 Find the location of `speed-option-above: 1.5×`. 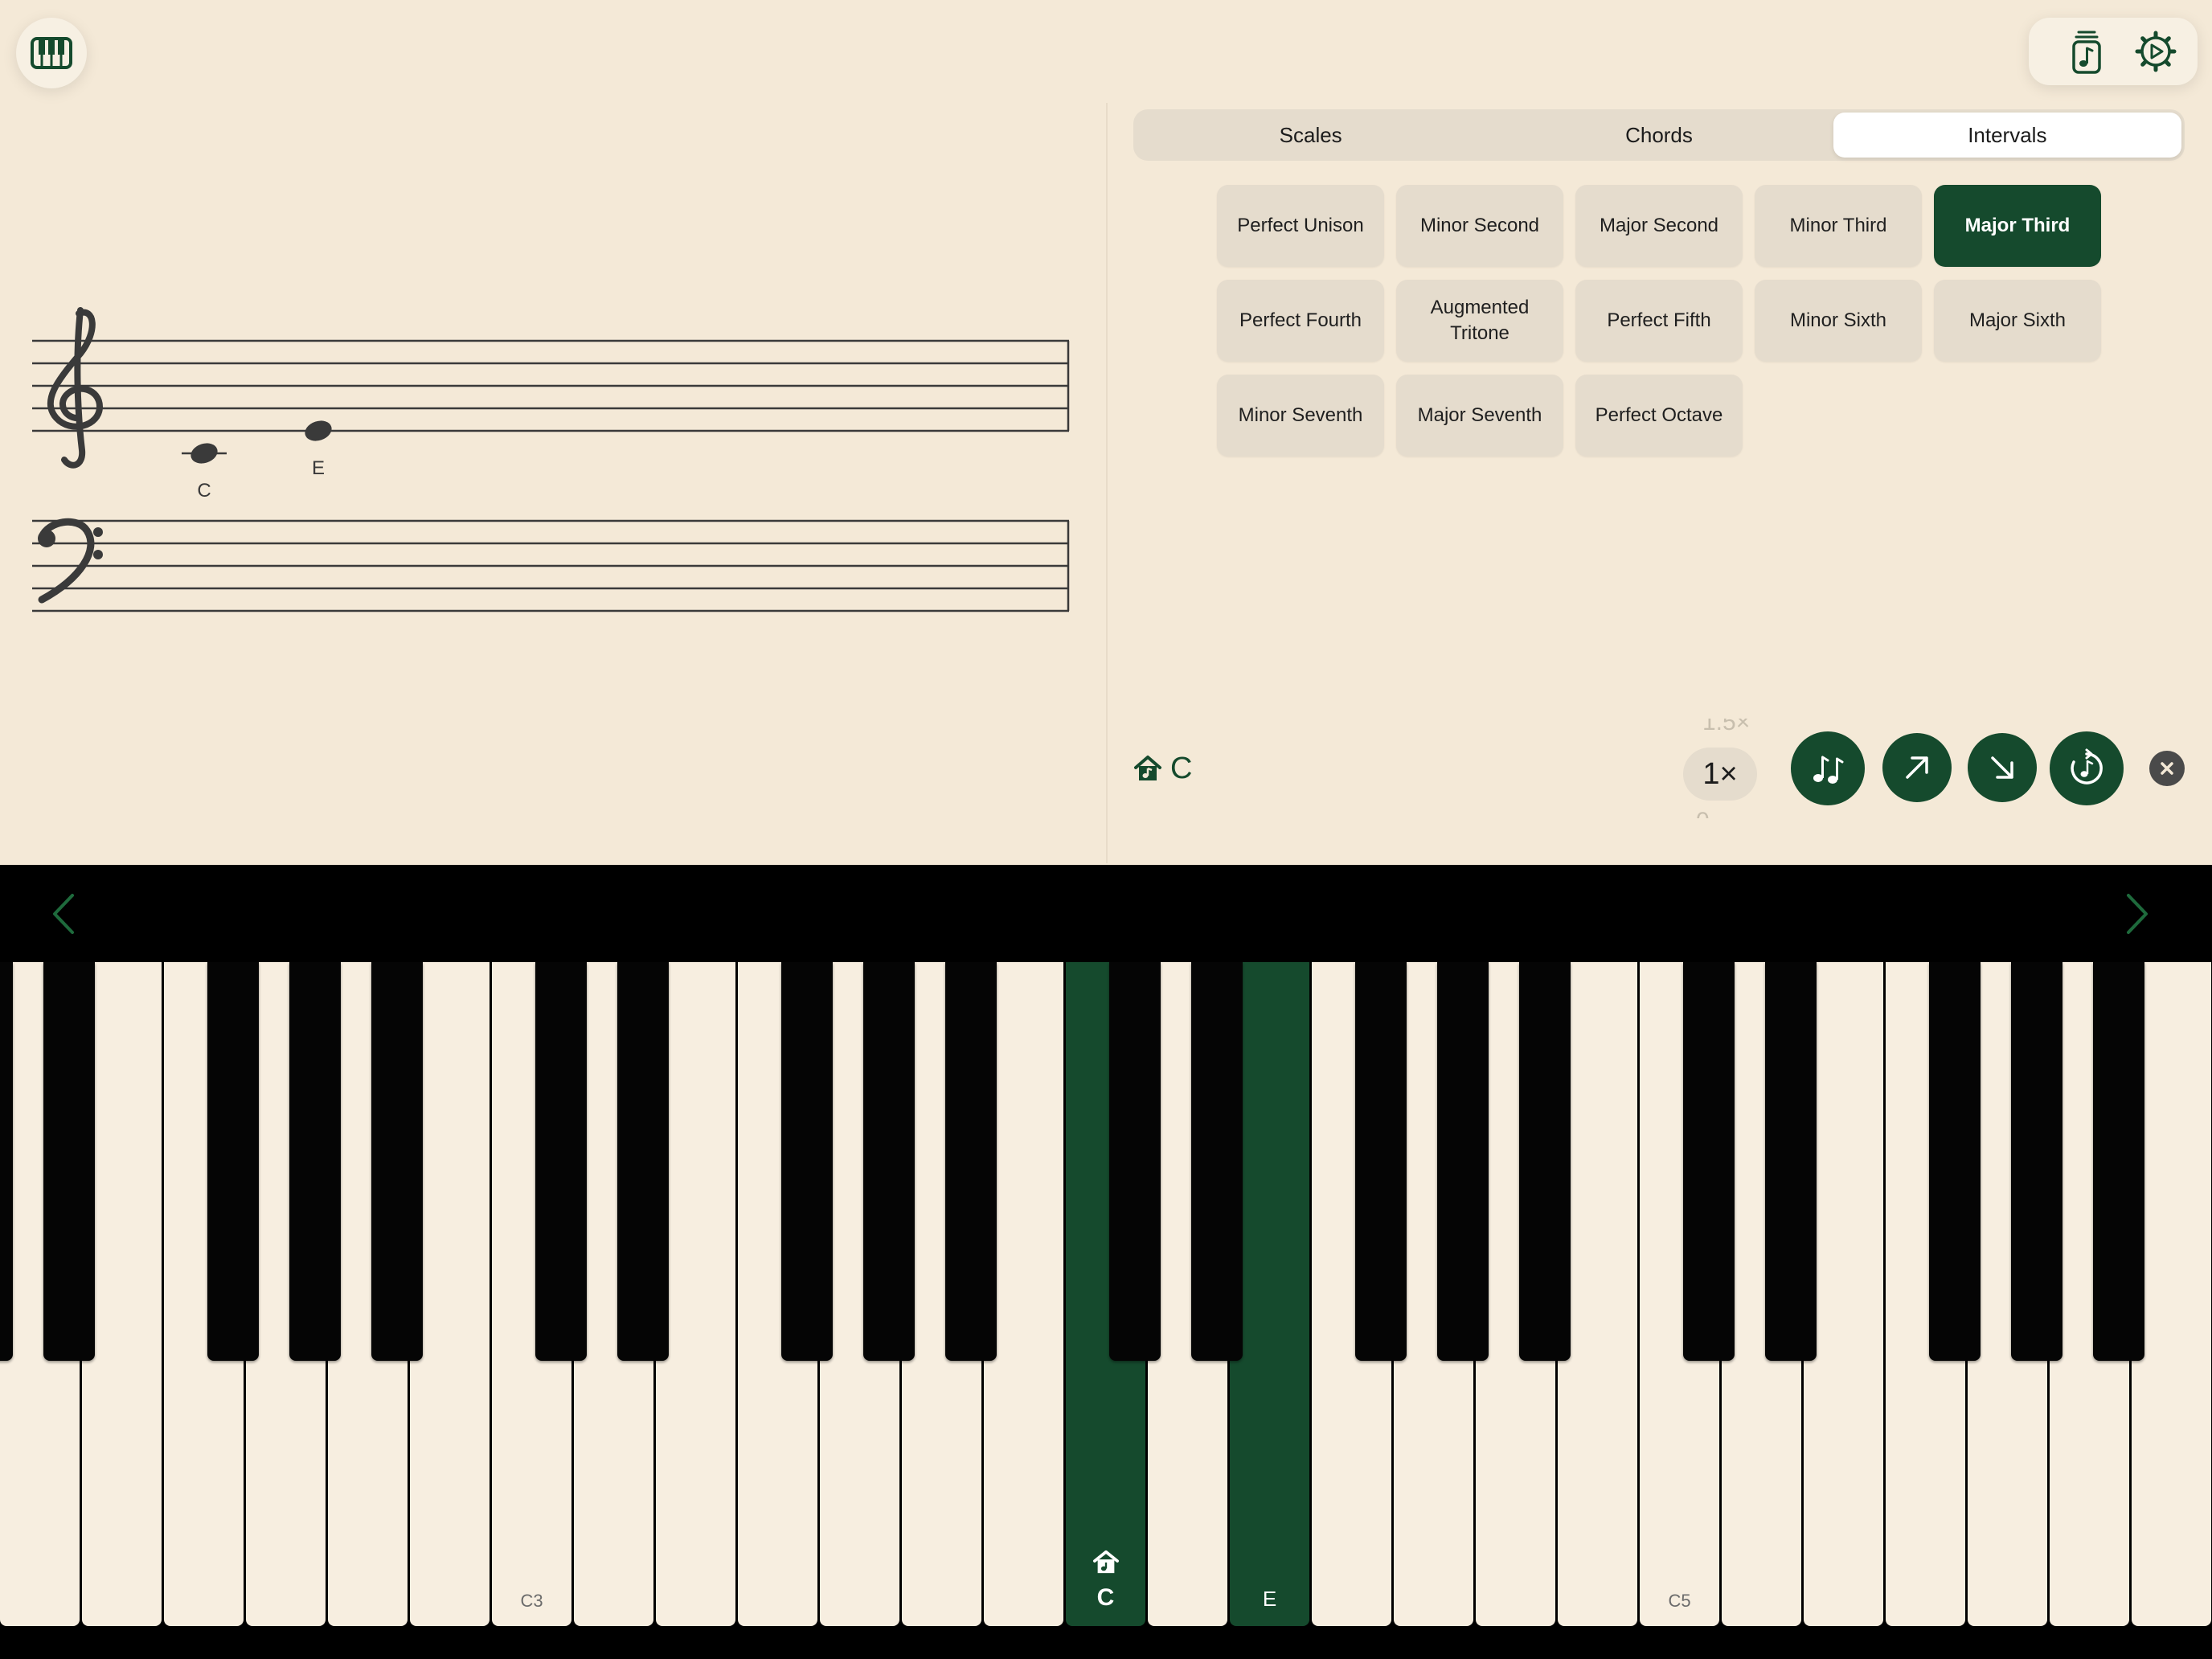

speed-option-above: 1.5× is located at coordinates (1726, 727).